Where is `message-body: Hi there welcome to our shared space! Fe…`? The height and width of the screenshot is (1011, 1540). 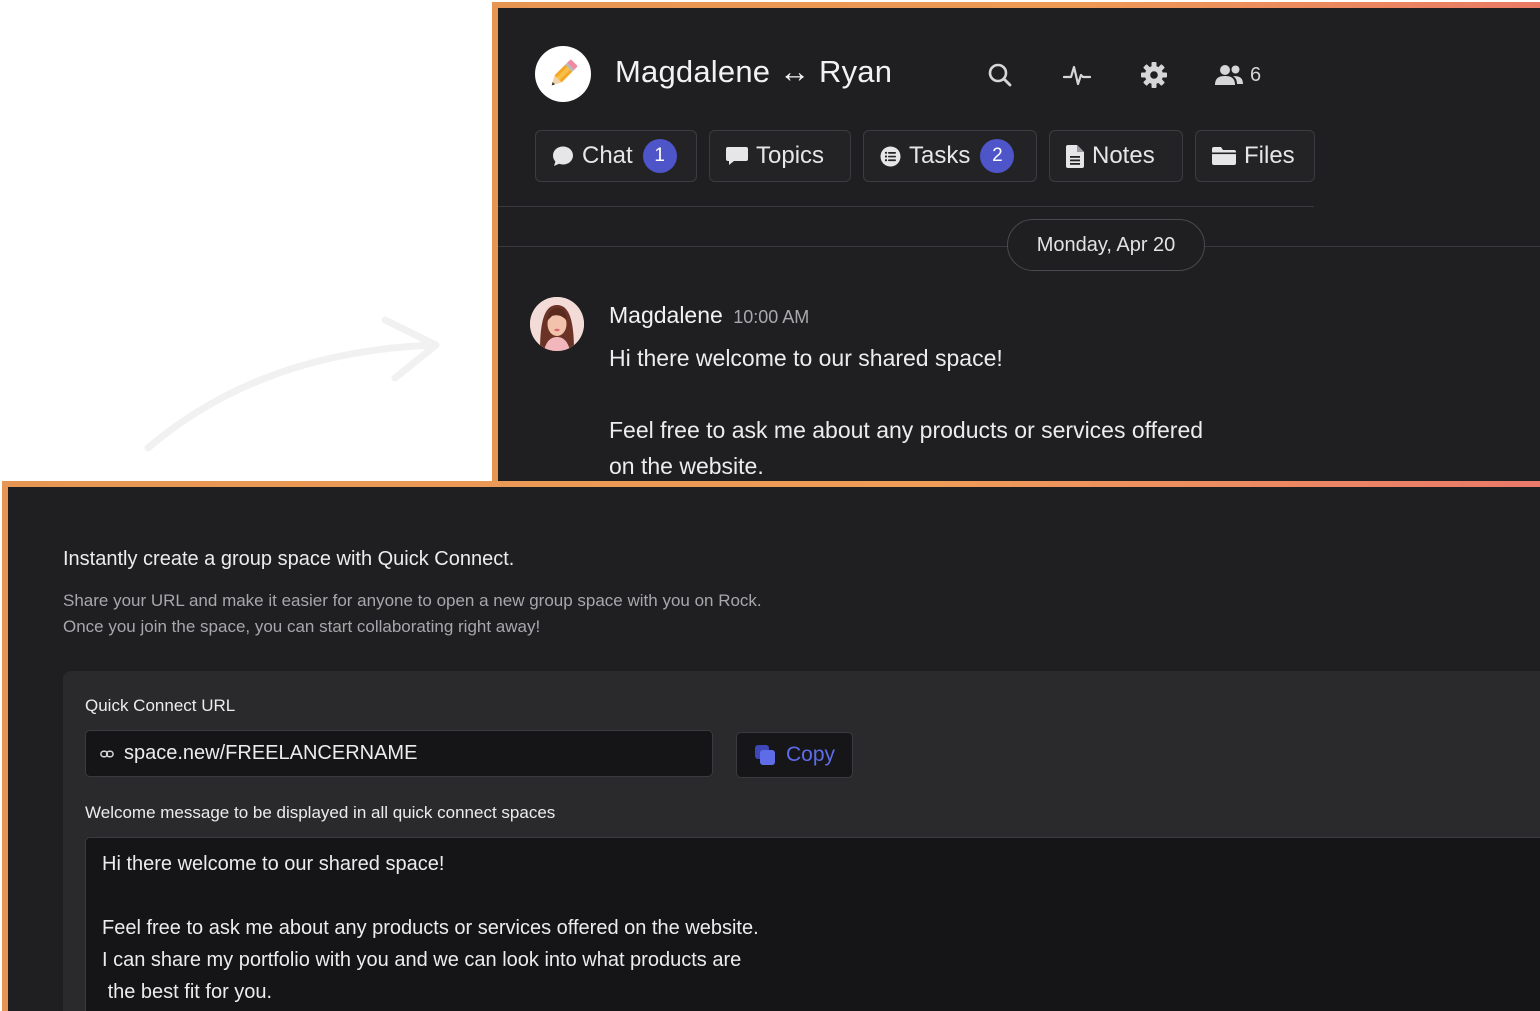 message-body: Hi there welcome to our shared space! Fe… is located at coordinates (959, 412).